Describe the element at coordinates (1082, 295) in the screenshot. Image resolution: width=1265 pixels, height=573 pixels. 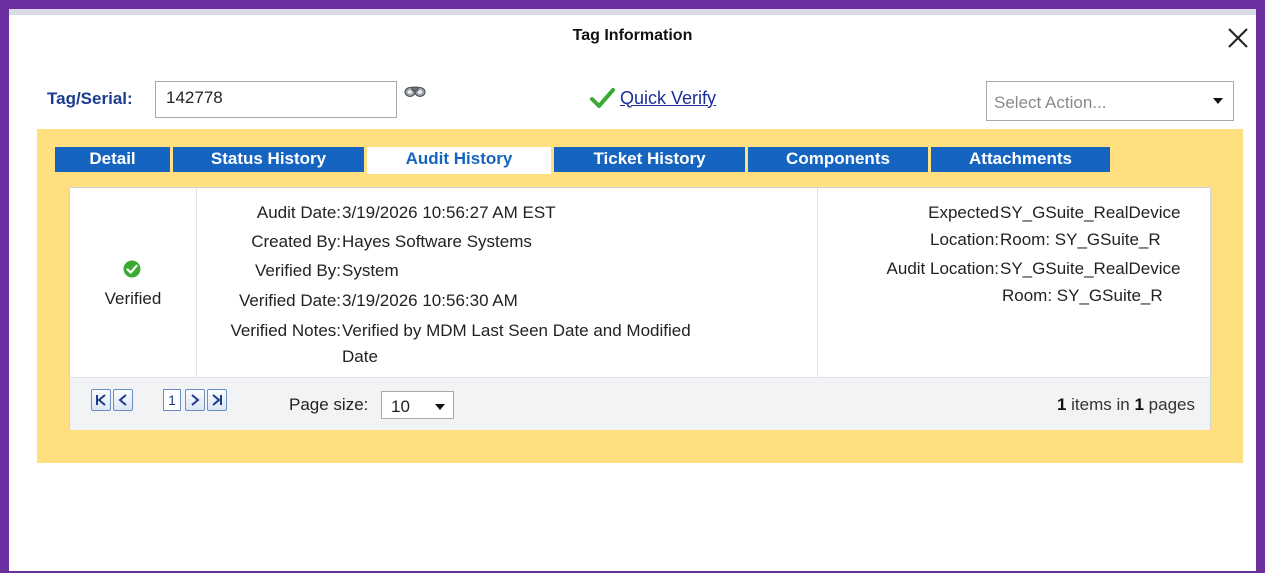
I see `audit-location-value-2: Room: SY_GSuite_R` at that location.